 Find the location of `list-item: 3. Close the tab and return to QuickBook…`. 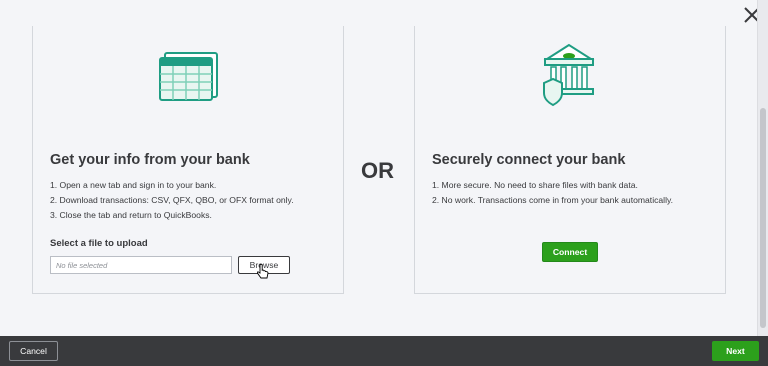

list-item: 3. Close the tab and return to QuickBook… is located at coordinates (131, 215).